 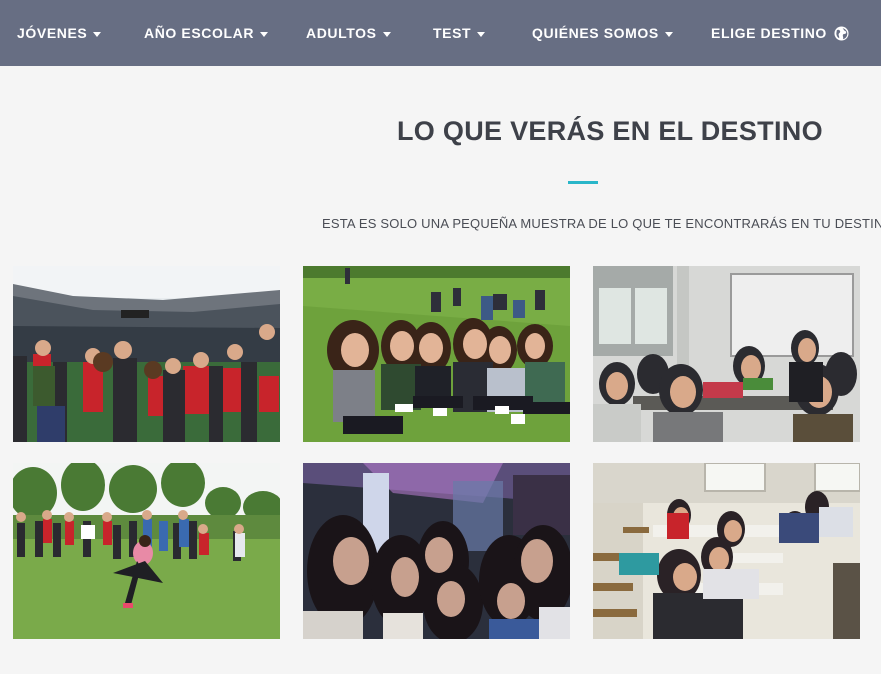 I want to click on title-divider, so click(x=583, y=182).